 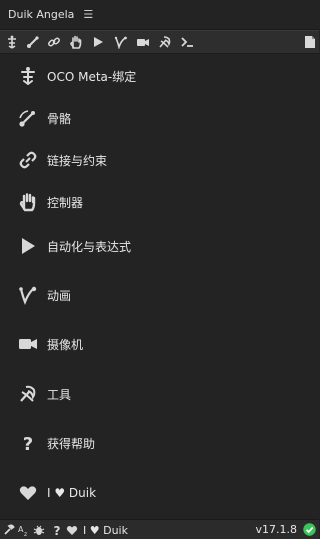 What do you see at coordinates (92, 76) in the screenshot?
I see `menu-item-label: OCO Meta-绑定` at bounding box center [92, 76].